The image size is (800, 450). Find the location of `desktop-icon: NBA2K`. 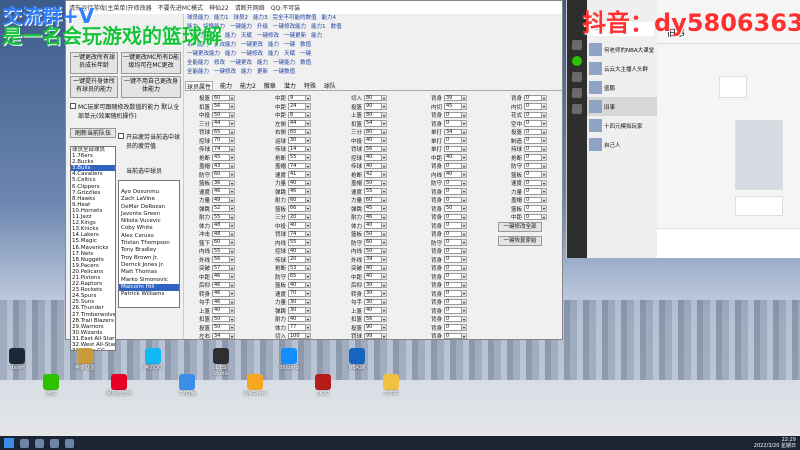

desktop-icon: NBA2K is located at coordinates (357, 359).